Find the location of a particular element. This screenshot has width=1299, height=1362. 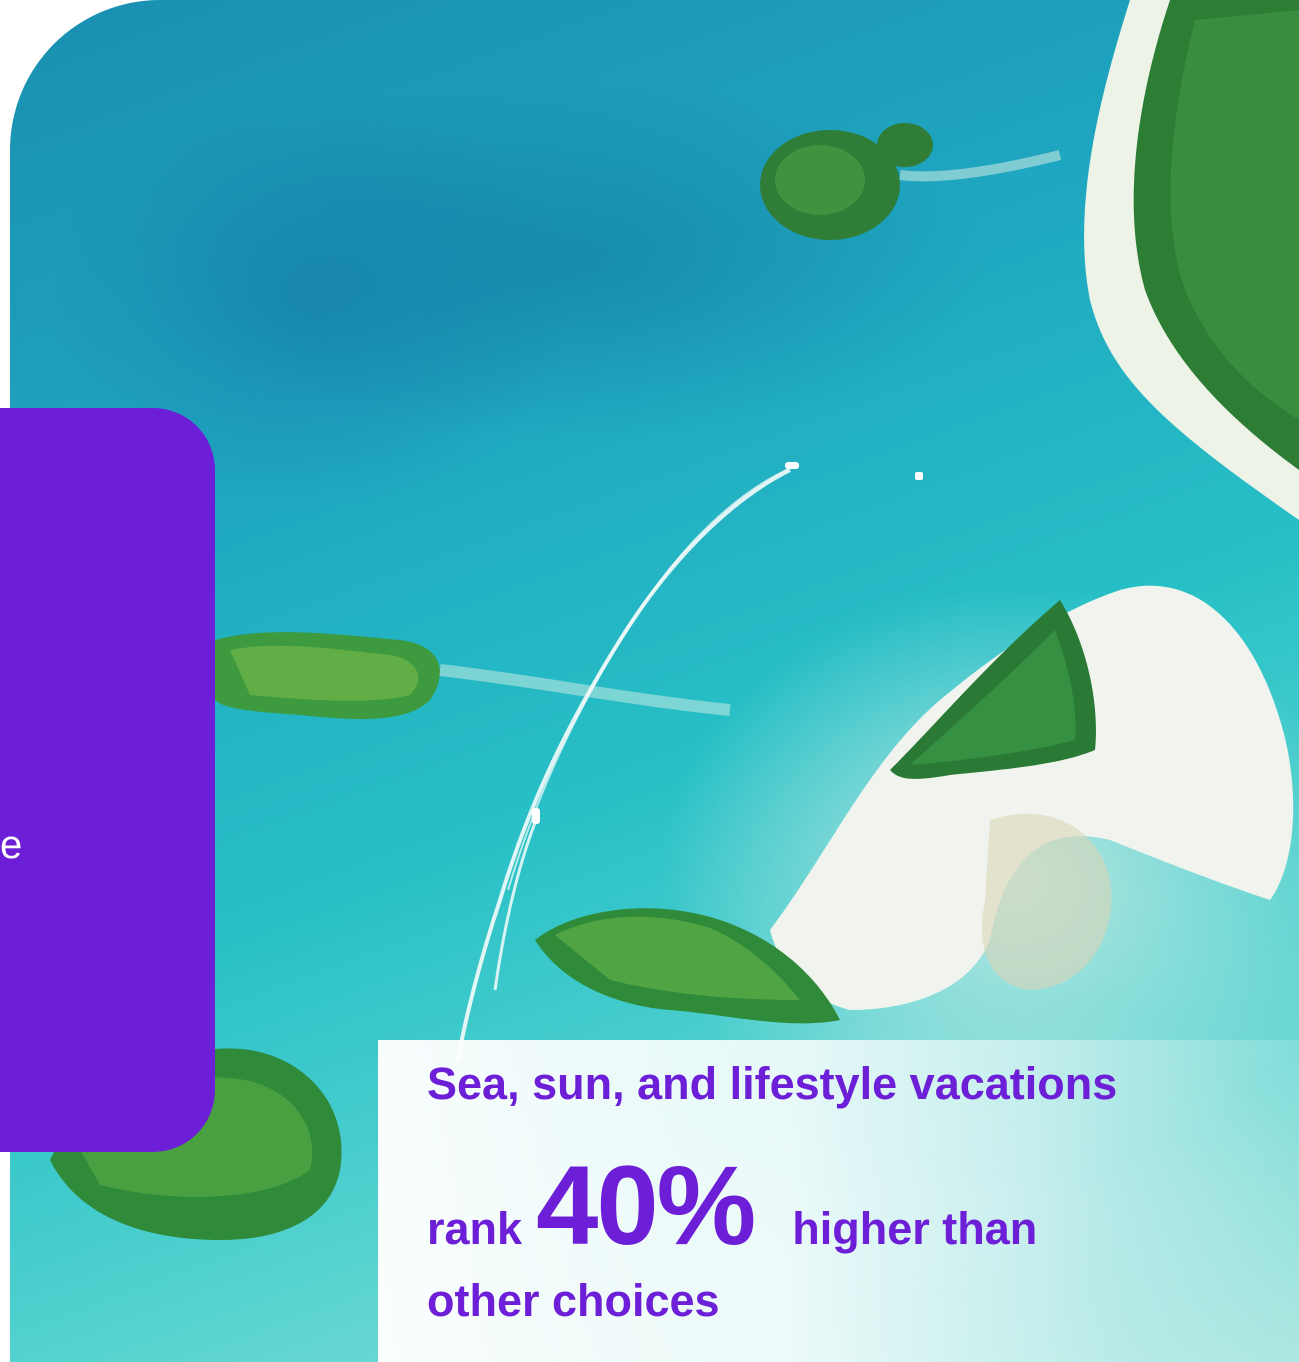

caption-higher-than: higher than is located at coordinates (915, 1228).